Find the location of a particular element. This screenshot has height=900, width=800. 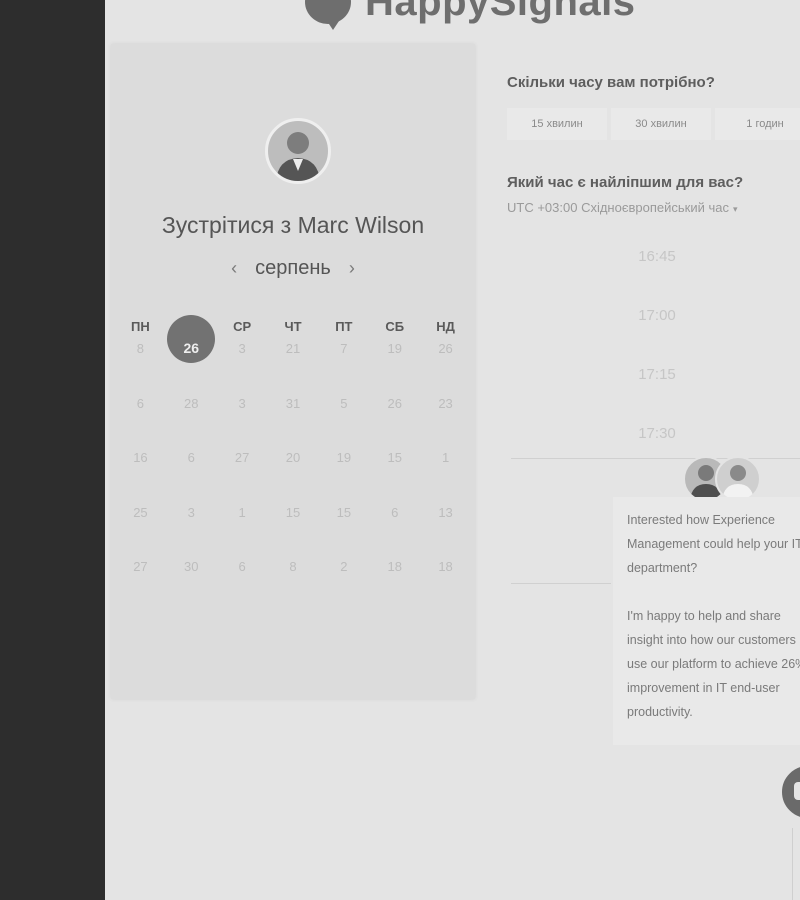

weekday-label: ПН is located at coordinates (140, 326).